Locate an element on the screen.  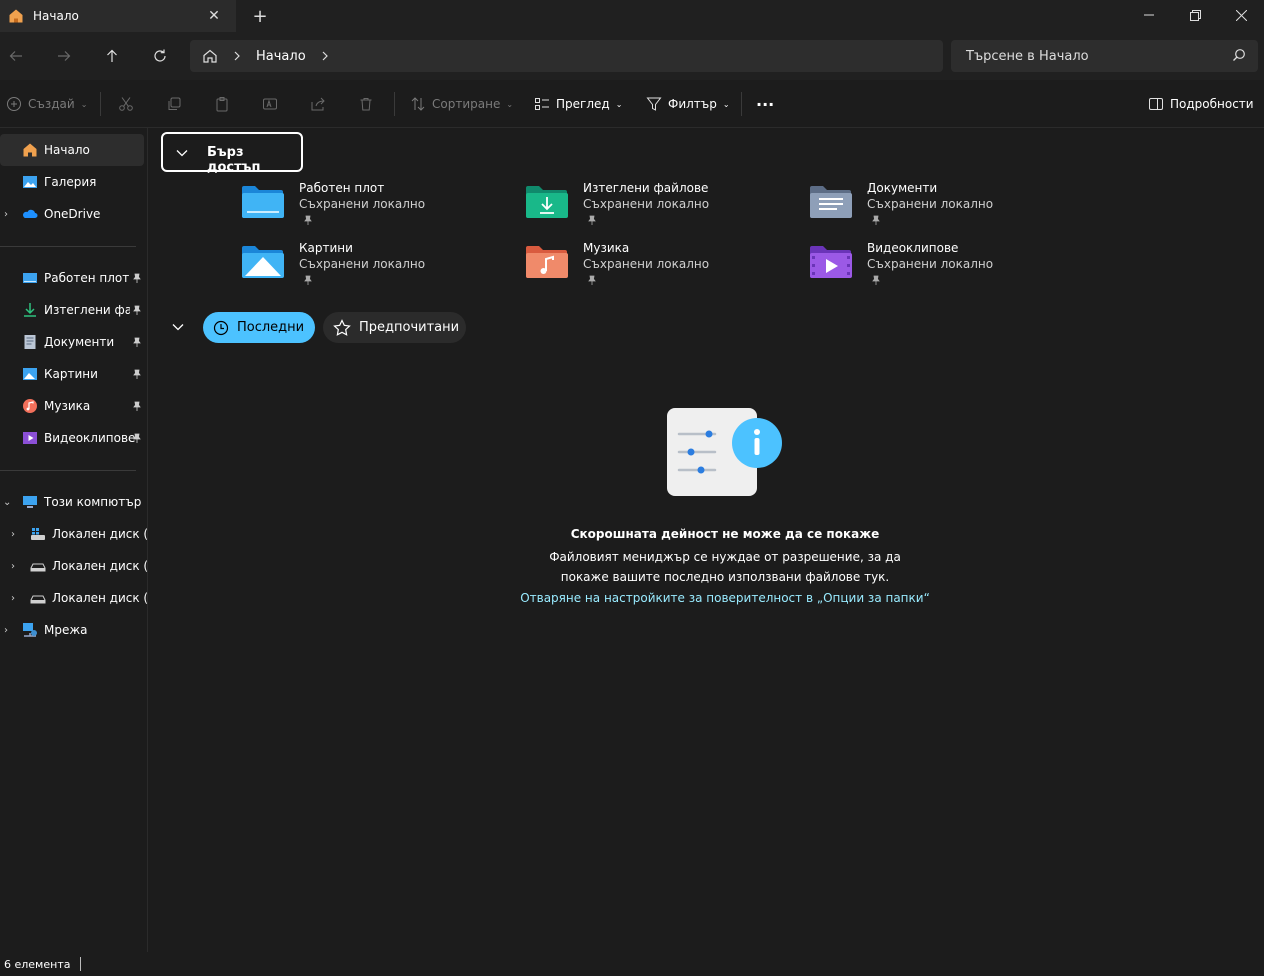
quick-access-header: Бърз достъп is located at coordinates (232, 153).